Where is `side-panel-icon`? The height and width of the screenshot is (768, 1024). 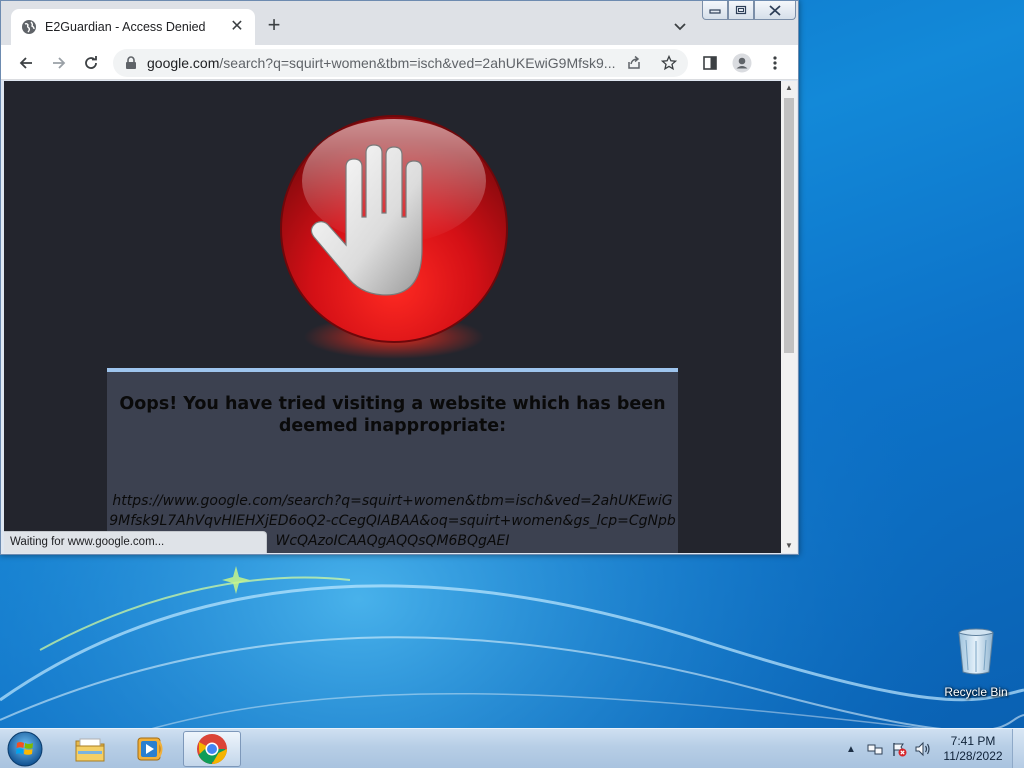 side-panel-icon is located at coordinates (710, 63).